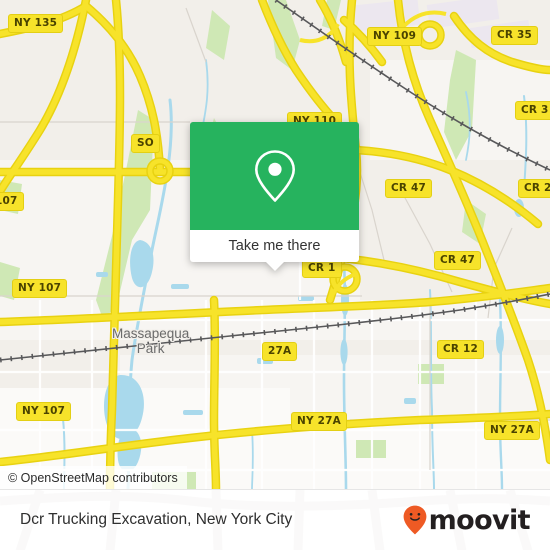  What do you see at coordinates (145, 143) in the screenshot?
I see `road-shield-so: SO` at bounding box center [145, 143].